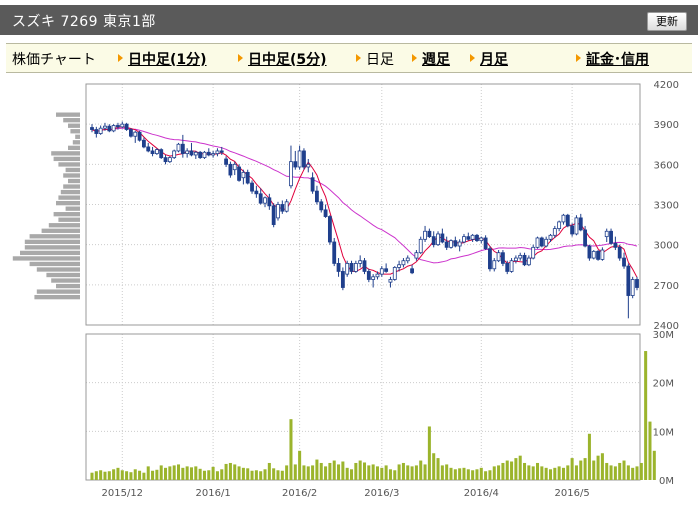 The width and height of the screenshot is (698, 513). I want to click on volume-tick-label: 20M, so click(663, 384).